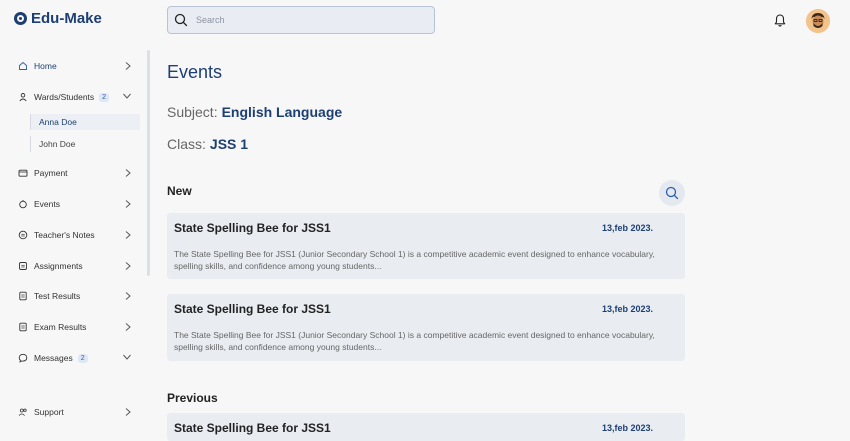 This screenshot has height=441, width=850. Describe the element at coordinates (282, 112) in the screenshot. I see `subject-value: English Language` at that location.